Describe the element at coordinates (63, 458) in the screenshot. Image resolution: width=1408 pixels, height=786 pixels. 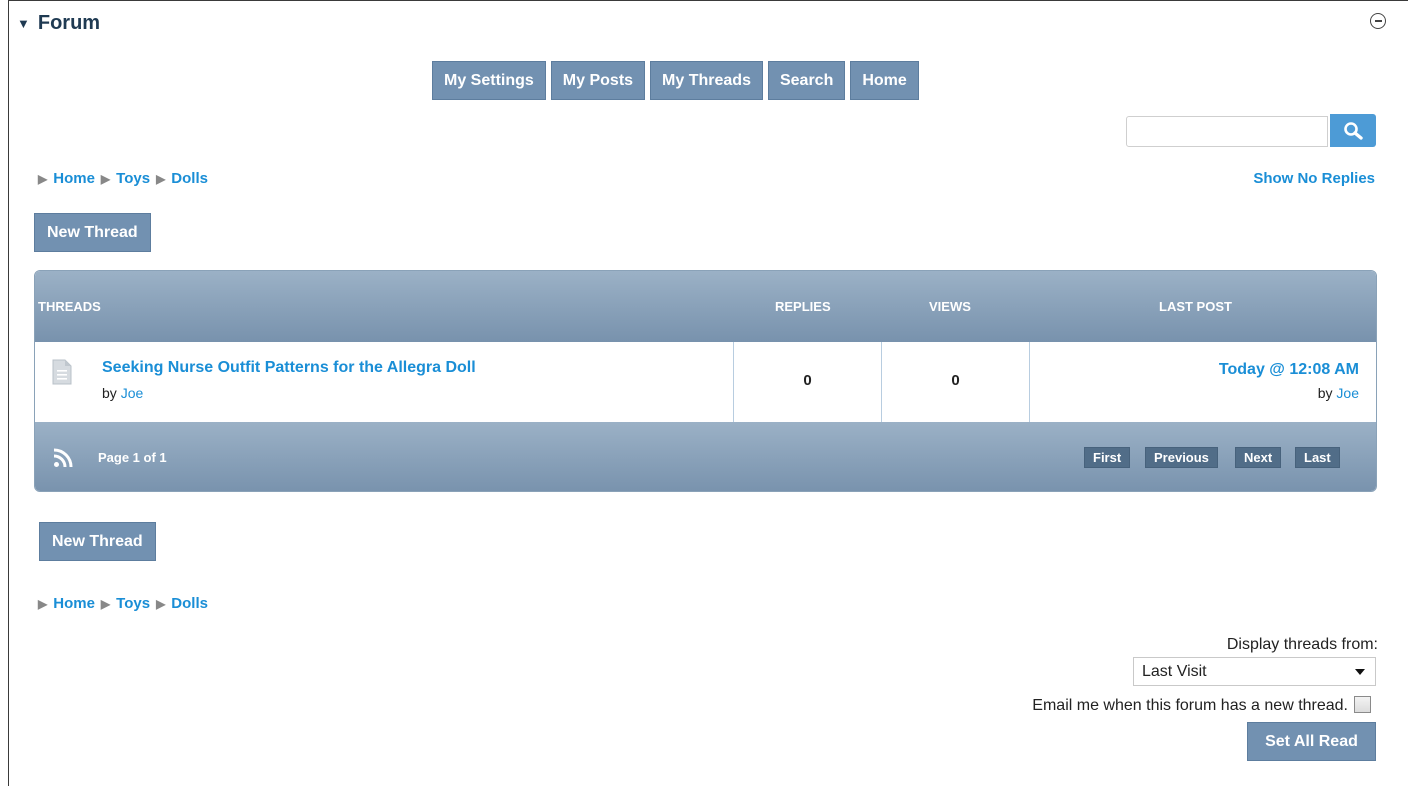
I see `rss-icon` at that location.